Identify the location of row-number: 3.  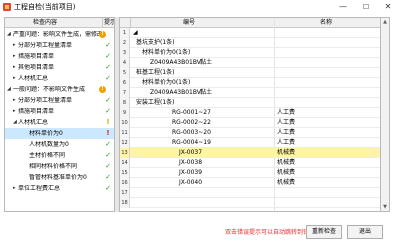
(125, 53).